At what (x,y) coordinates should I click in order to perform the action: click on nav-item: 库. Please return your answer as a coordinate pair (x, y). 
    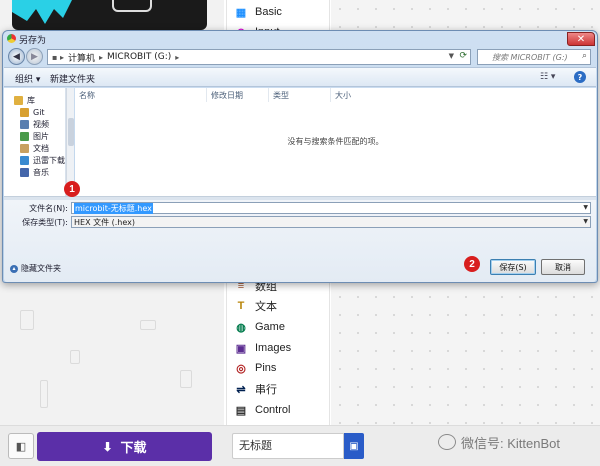
    Looking at the image, I should click on (24, 100).